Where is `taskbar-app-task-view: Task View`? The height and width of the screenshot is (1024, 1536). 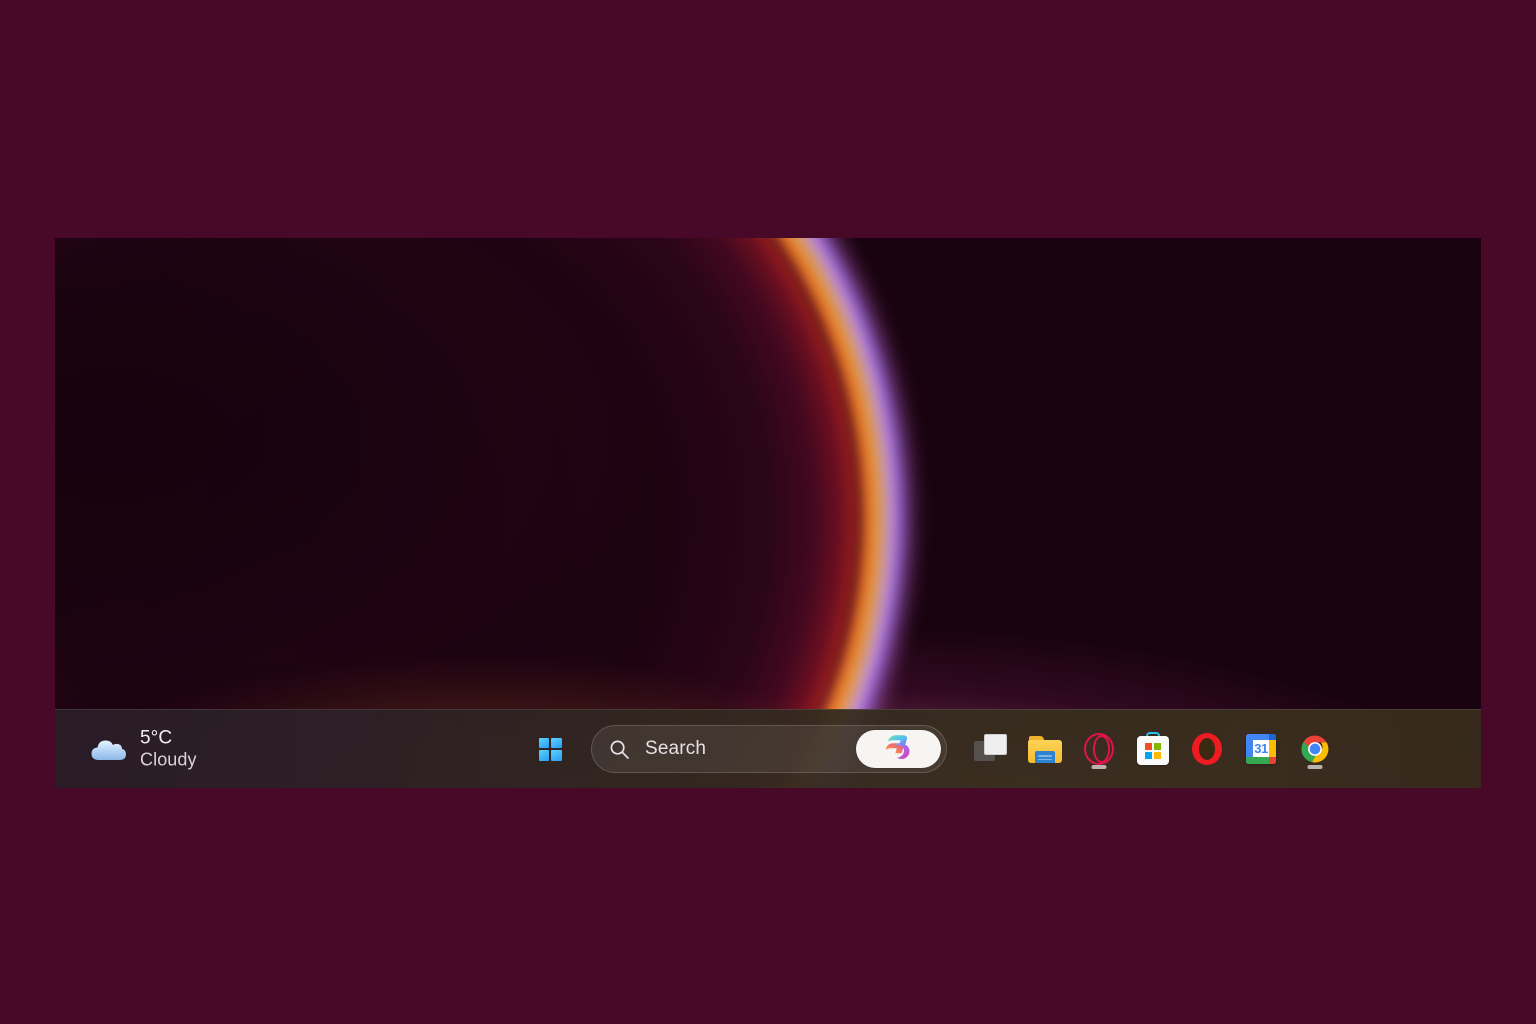 taskbar-app-task-view: Task View is located at coordinates (991, 749).